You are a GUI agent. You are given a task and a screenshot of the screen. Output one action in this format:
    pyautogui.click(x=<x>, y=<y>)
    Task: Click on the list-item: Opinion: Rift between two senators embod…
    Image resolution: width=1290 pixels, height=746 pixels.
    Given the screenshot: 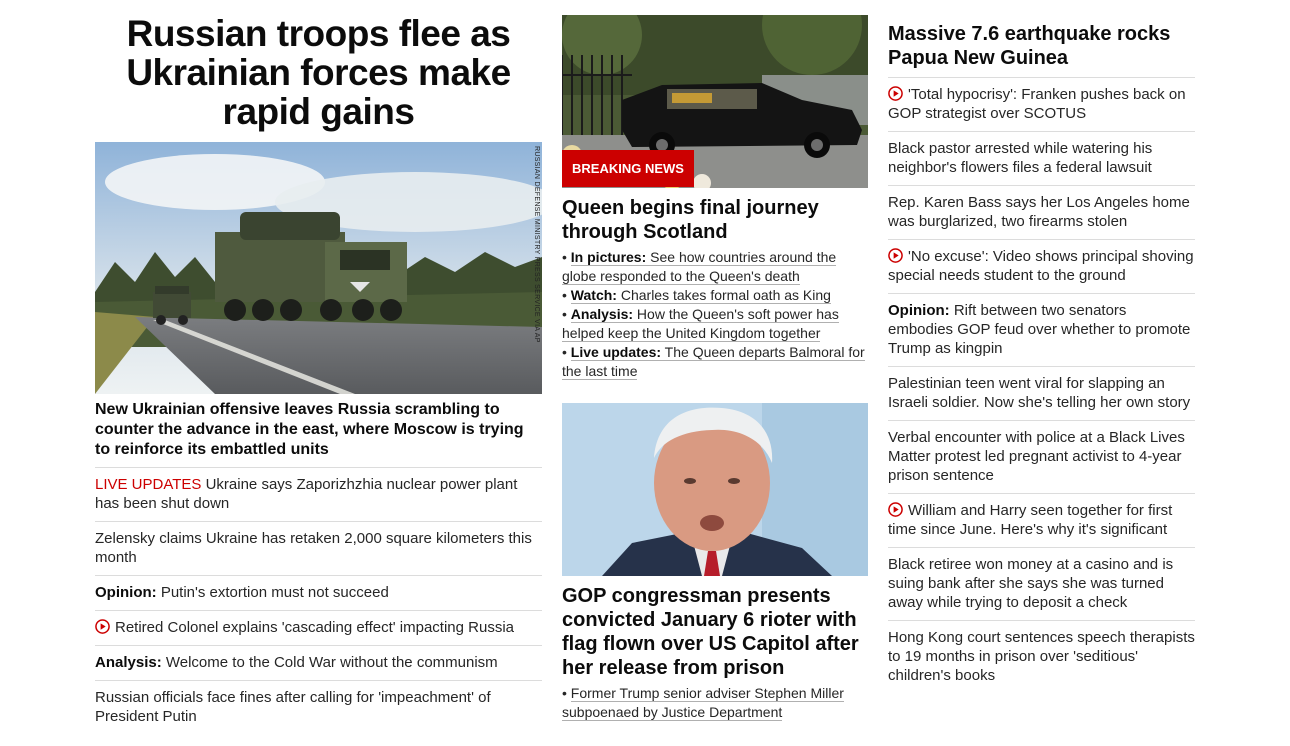 What is the action you would take?
    pyautogui.click(x=1041, y=329)
    